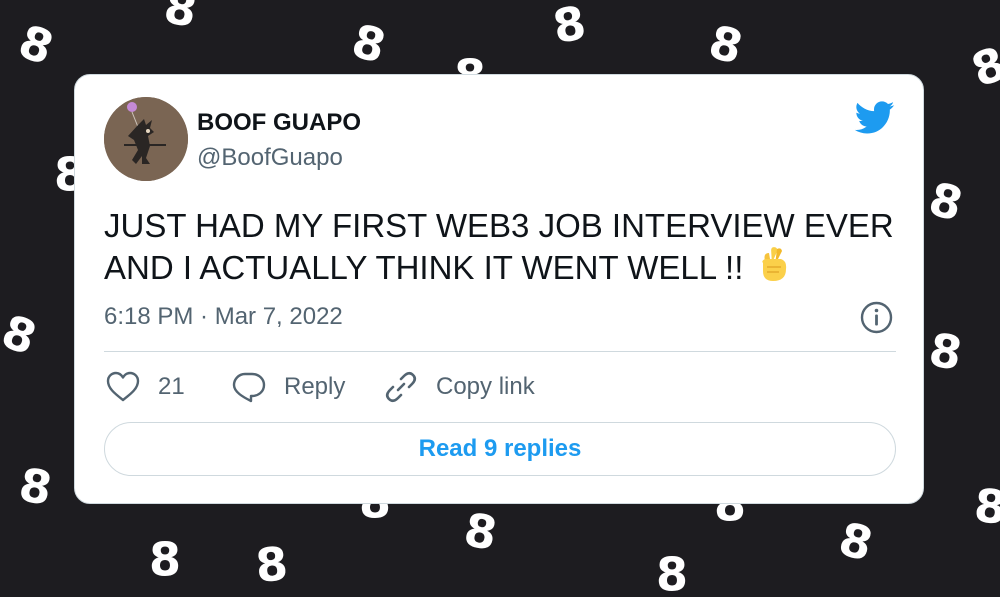 The image size is (1000, 597). Describe the element at coordinates (223, 317) in the screenshot. I see `tweet-timestamp: 6:18 PM · Mar 7, 2022` at that location.